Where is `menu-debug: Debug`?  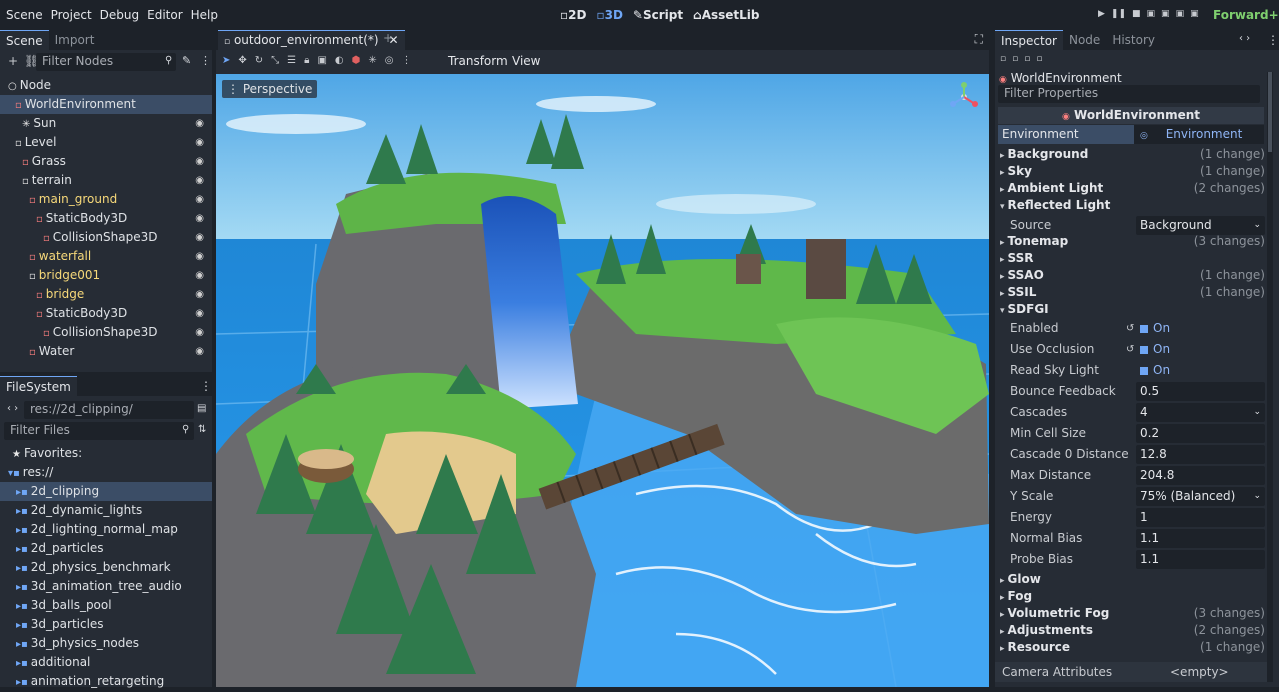 menu-debug: Debug is located at coordinates (119, 15).